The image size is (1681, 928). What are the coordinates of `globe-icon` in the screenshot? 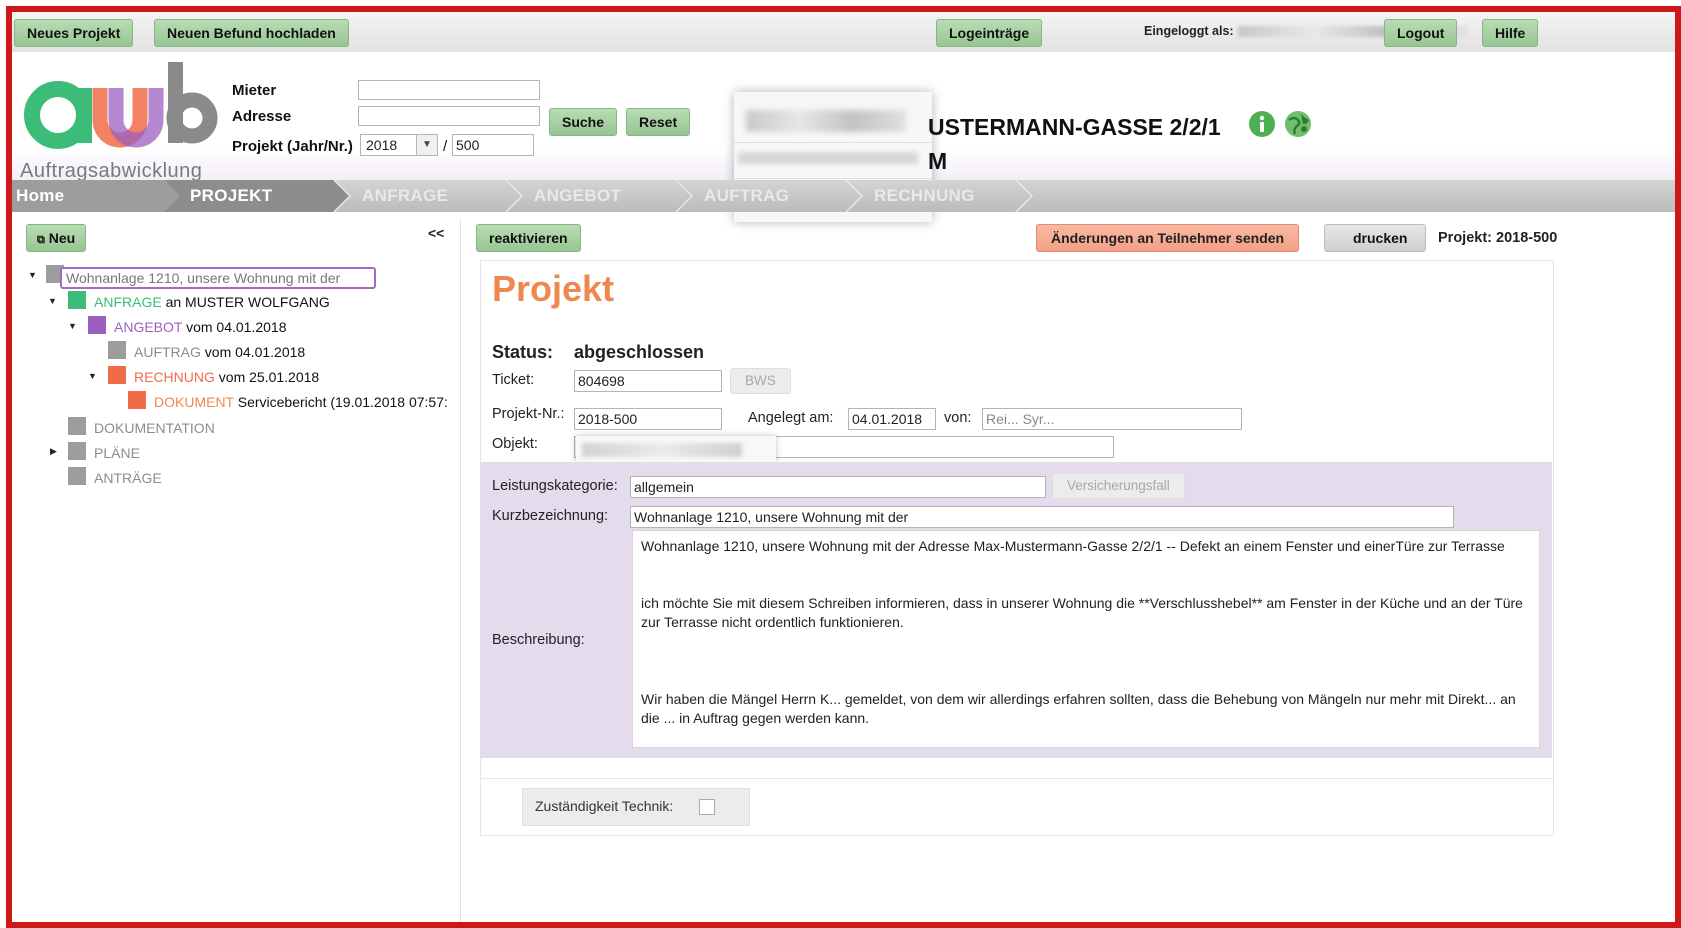 It's located at (1298, 124).